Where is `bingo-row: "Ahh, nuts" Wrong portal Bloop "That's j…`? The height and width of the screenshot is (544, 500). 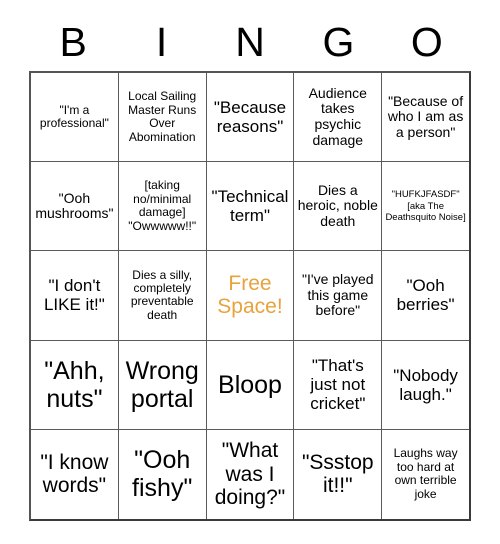
bingo-row: "Ahh, nuts" Wrong portal Bloop "That's j… is located at coordinates (250, 385).